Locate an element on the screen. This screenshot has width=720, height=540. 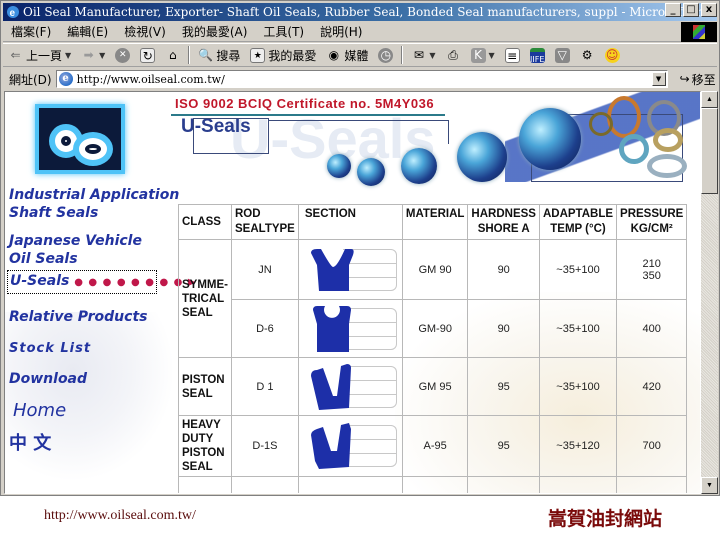
nav-relative-products: Relative Products is located at coordinates (77, 317).